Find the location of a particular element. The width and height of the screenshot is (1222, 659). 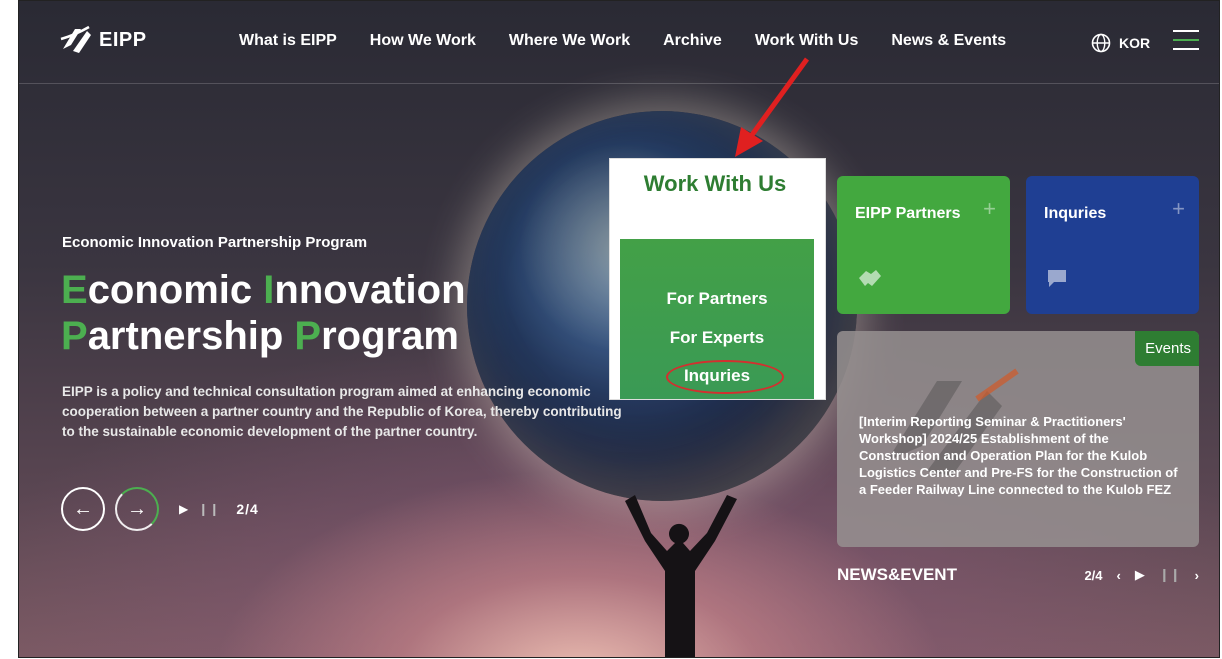

event-badge: Events is located at coordinates (1167, 348).